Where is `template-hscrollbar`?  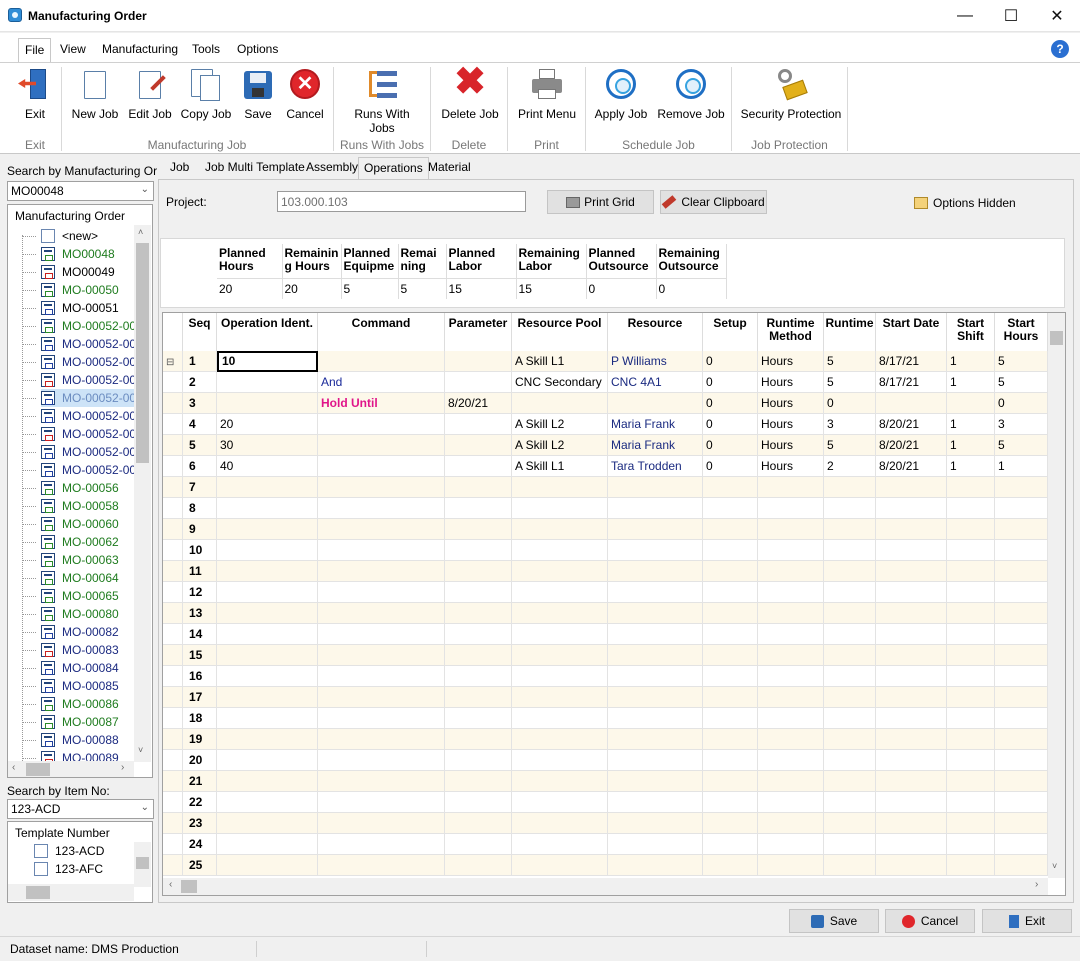 template-hscrollbar is located at coordinates (71, 892).